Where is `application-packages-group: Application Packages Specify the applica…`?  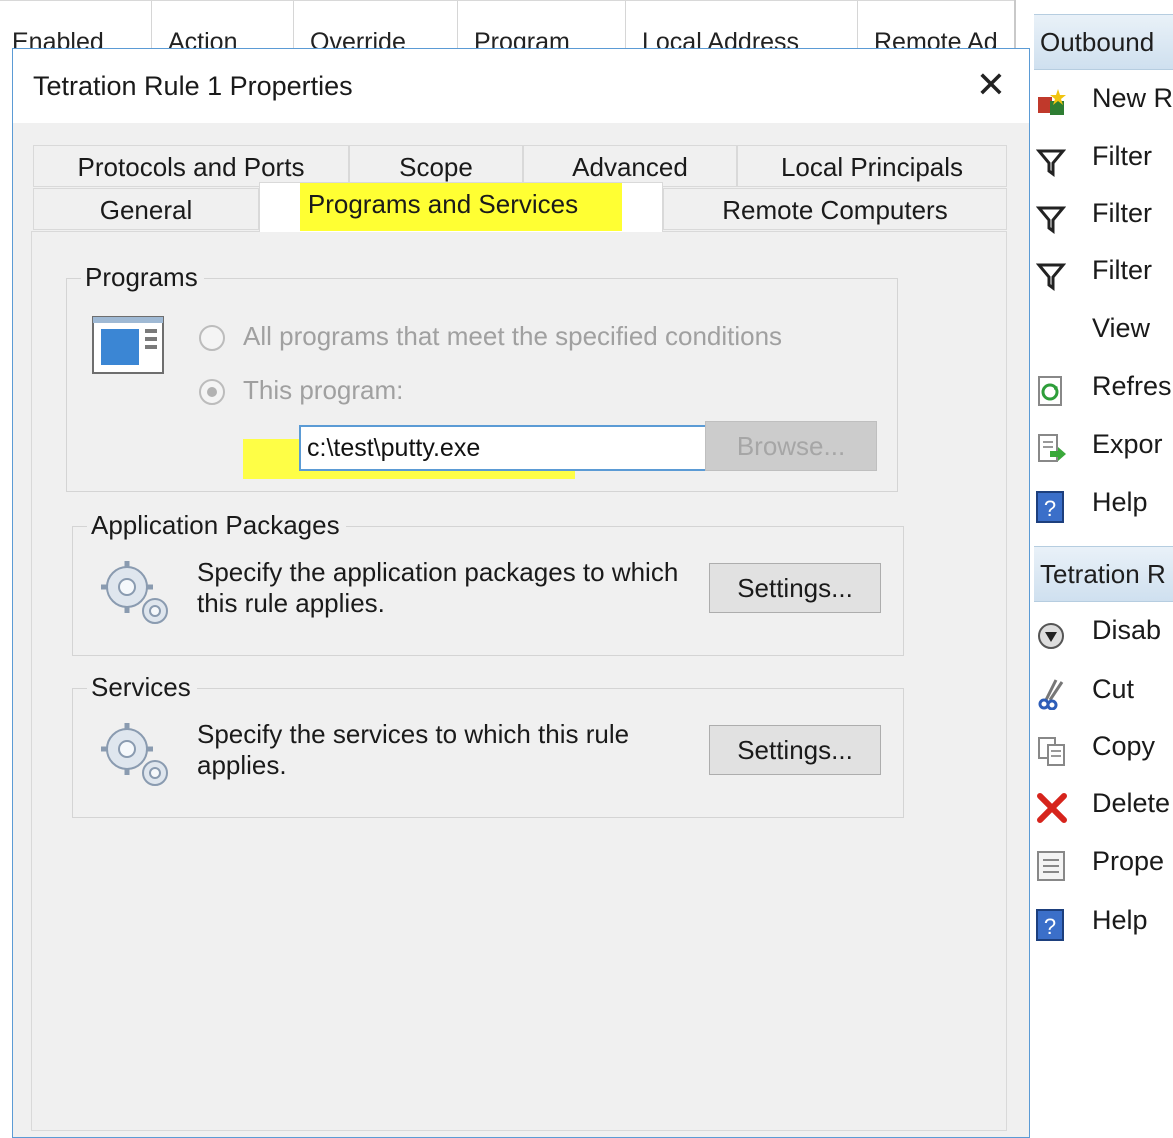
application-packages-group: Application Packages Specify the applica… is located at coordinates (488, 583).